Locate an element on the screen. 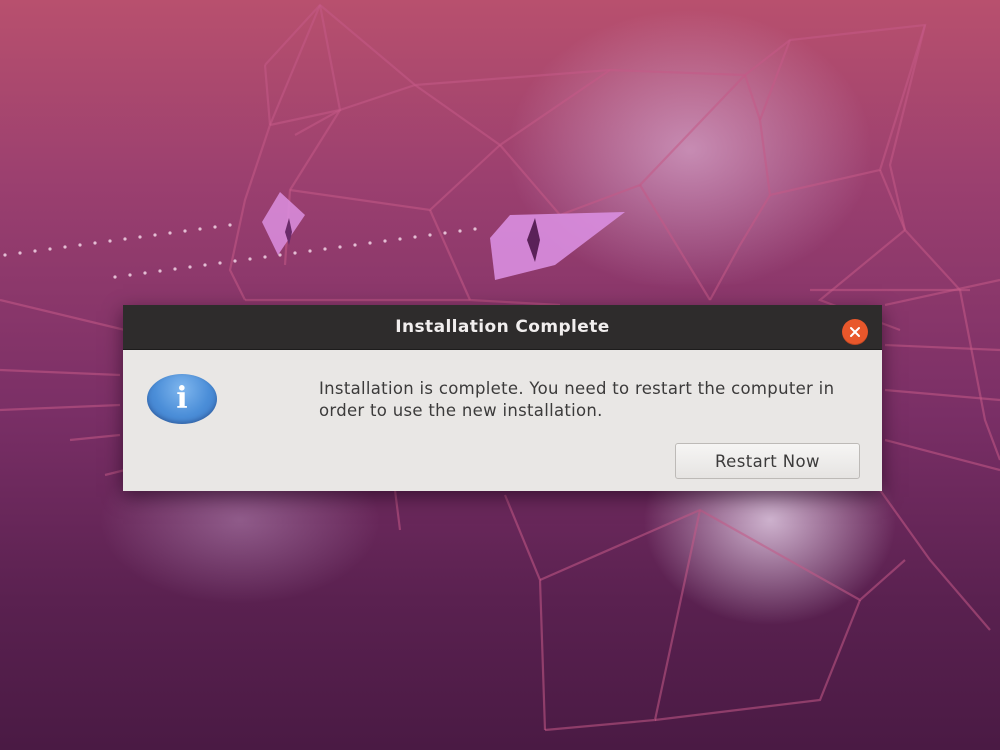  close-icon is located at coordinates (855, 332).